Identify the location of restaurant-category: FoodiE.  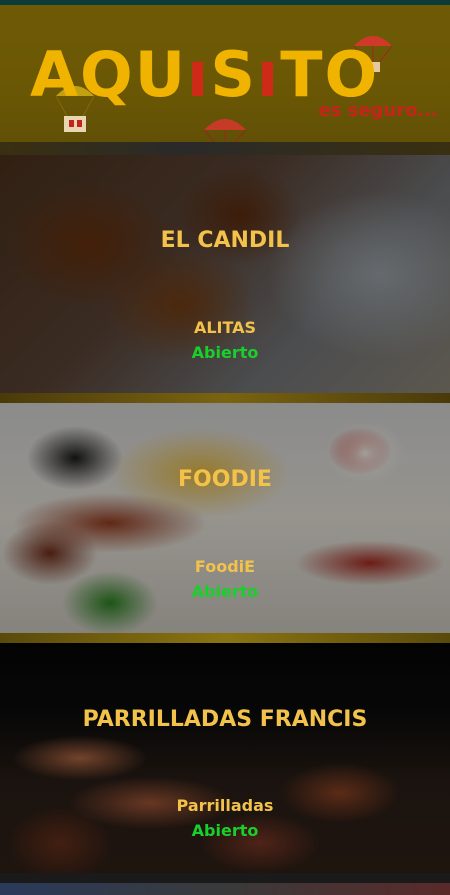
(225, 566).